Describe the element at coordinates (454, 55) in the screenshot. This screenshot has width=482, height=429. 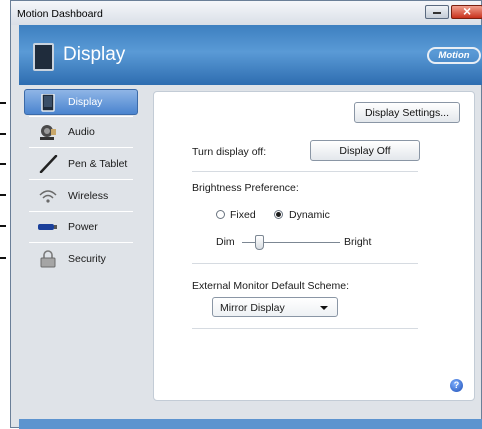
I see `motion-logo: Motion` at that location.